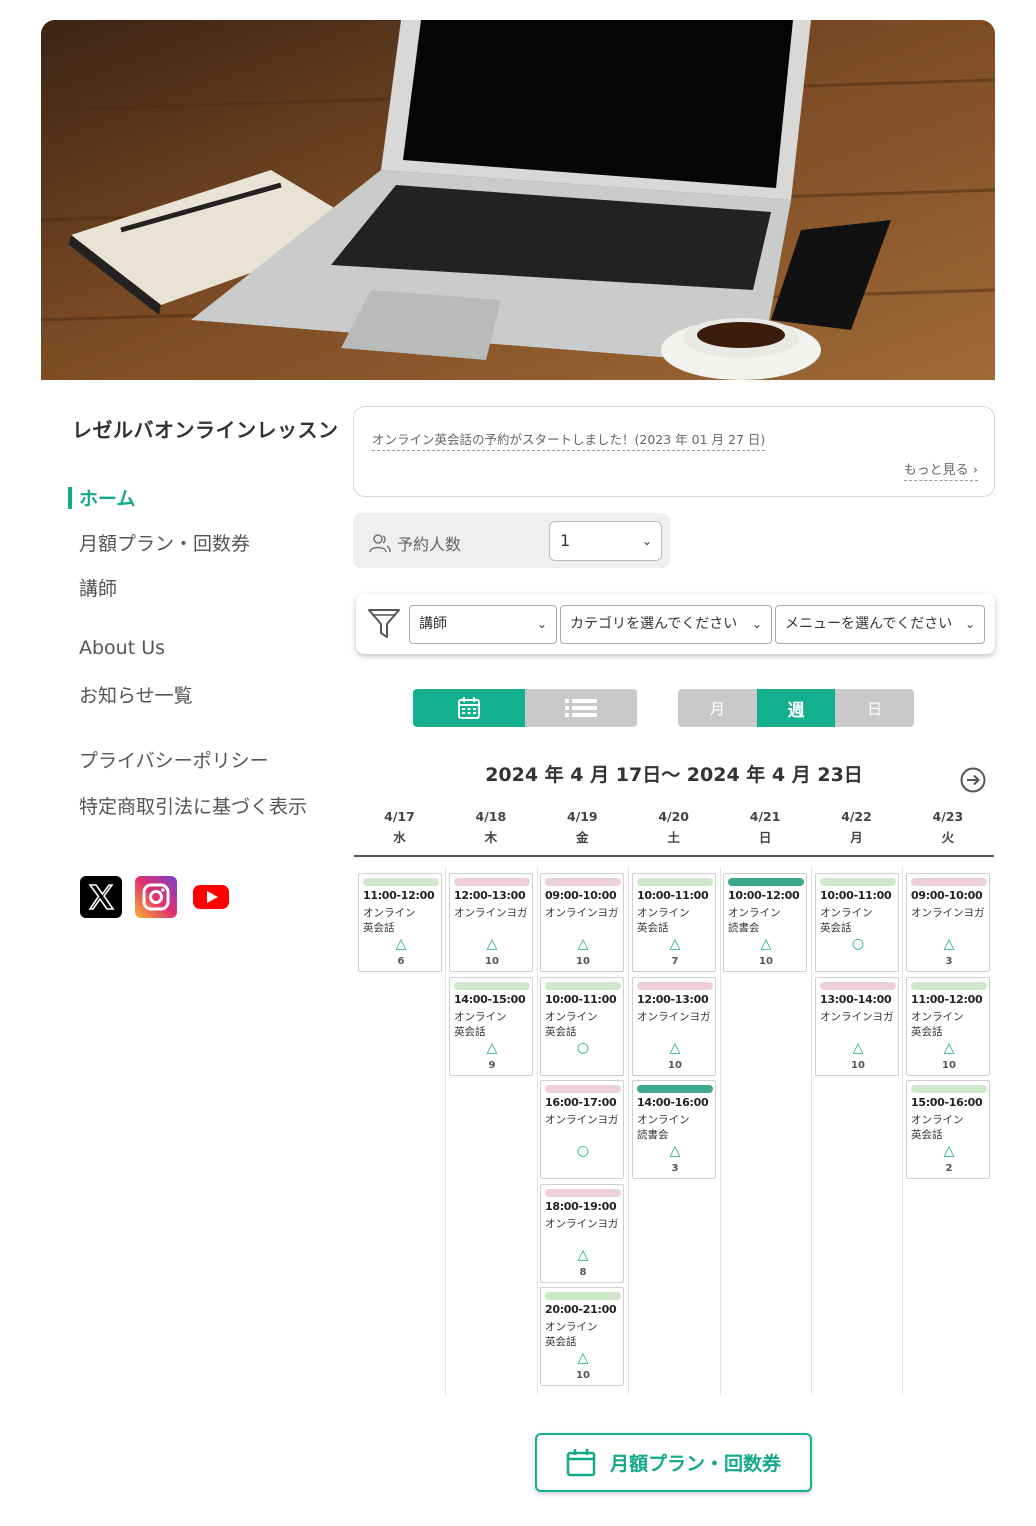 The width and height of the screenshot is (1036, 1526). What do you see at coordinates (511, 540) in the screenshot?
I see `people-count-box: 予約人数 1 ⌄` at bounding box center [511, 540].